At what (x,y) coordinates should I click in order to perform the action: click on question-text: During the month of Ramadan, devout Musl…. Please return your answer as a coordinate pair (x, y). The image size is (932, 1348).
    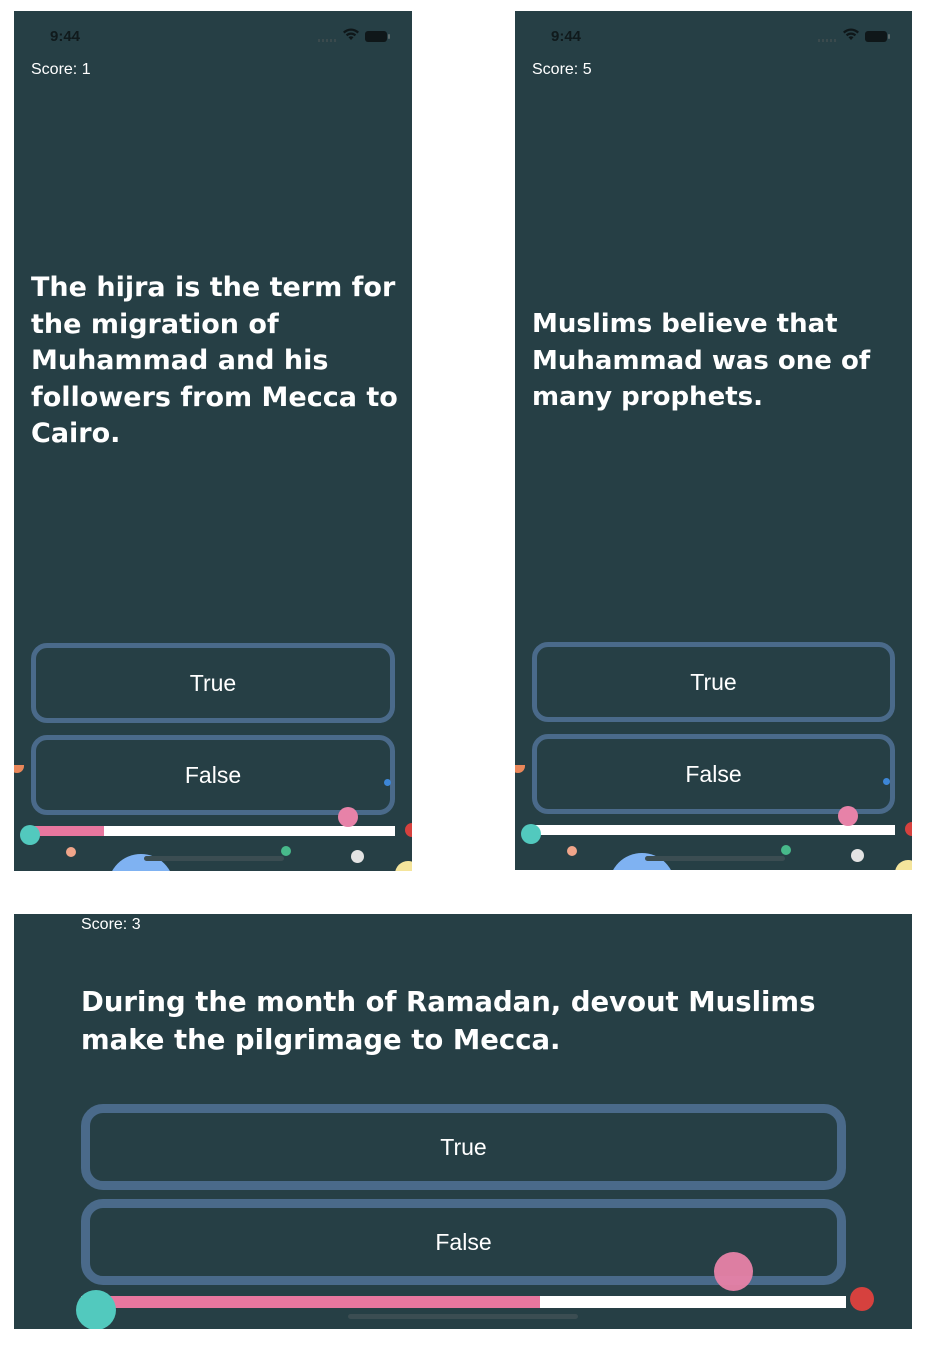
    Looking at the image, I should click on (448, 1021).